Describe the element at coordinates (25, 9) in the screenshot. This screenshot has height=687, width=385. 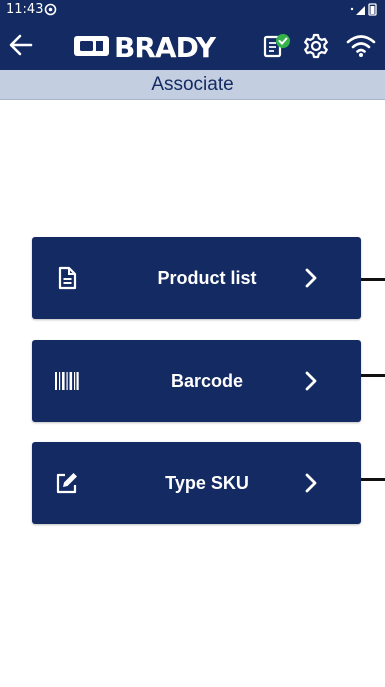
I see `status-time: 11:43` at that location.